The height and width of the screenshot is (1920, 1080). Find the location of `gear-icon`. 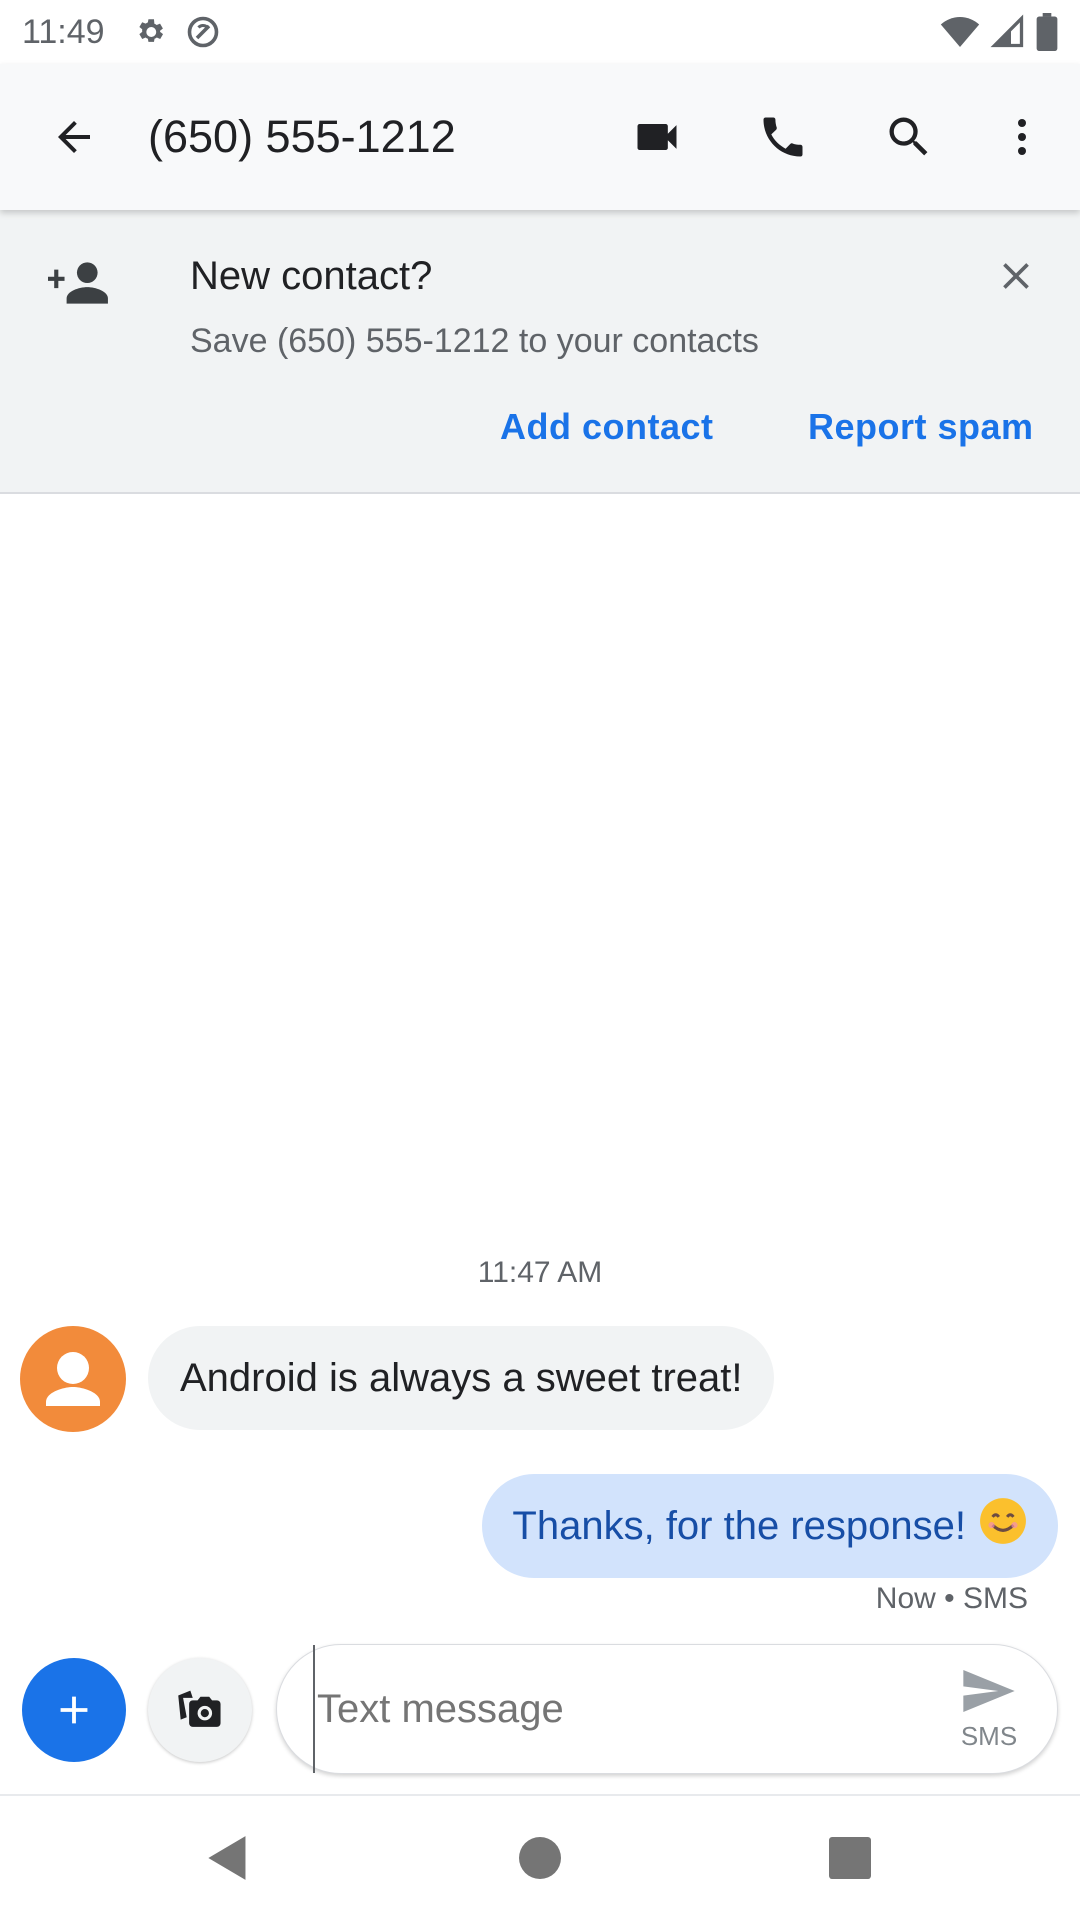

gear-icon is located at coordinates (150, 30).